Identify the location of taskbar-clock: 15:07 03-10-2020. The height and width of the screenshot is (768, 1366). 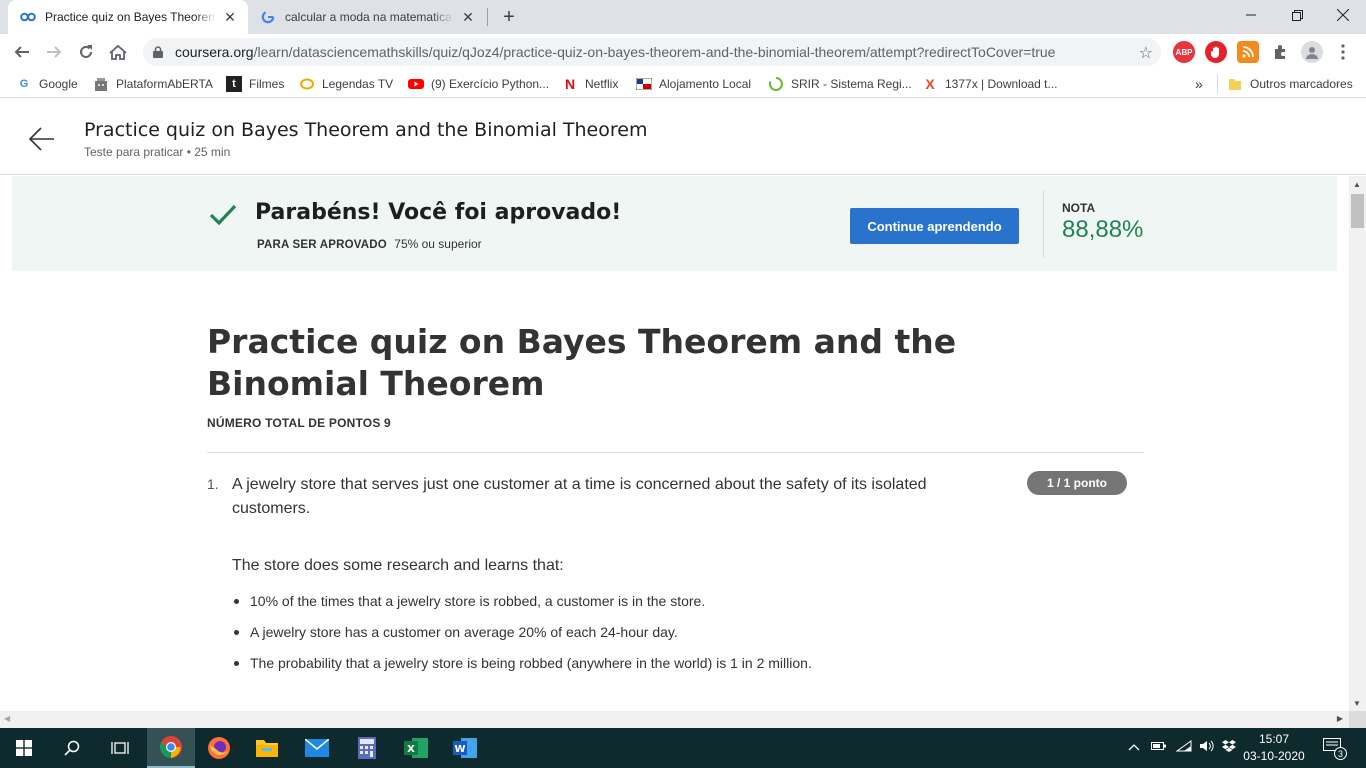
(1274, 748).